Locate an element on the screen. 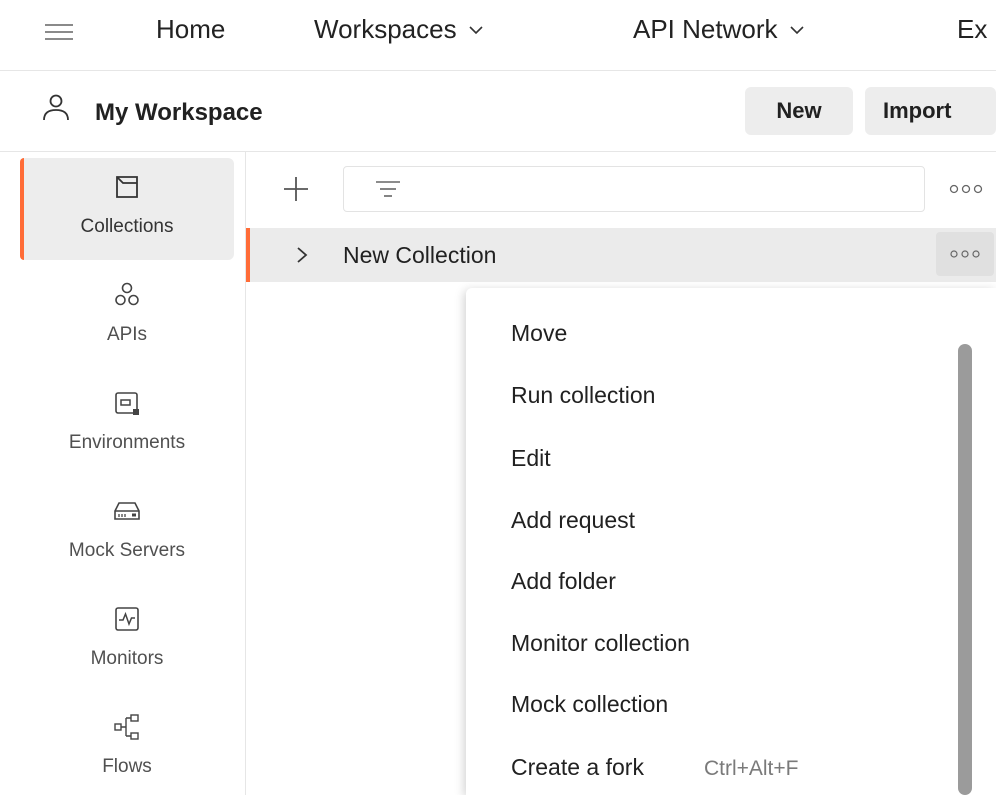  menu-item-label: Edit is located at coordinates (531, 458).